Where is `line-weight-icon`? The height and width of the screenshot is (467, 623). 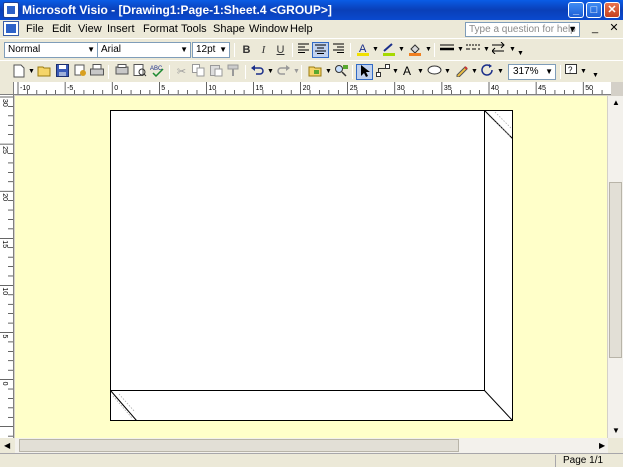
line-weight-icon is located at coordinates (446, 50).